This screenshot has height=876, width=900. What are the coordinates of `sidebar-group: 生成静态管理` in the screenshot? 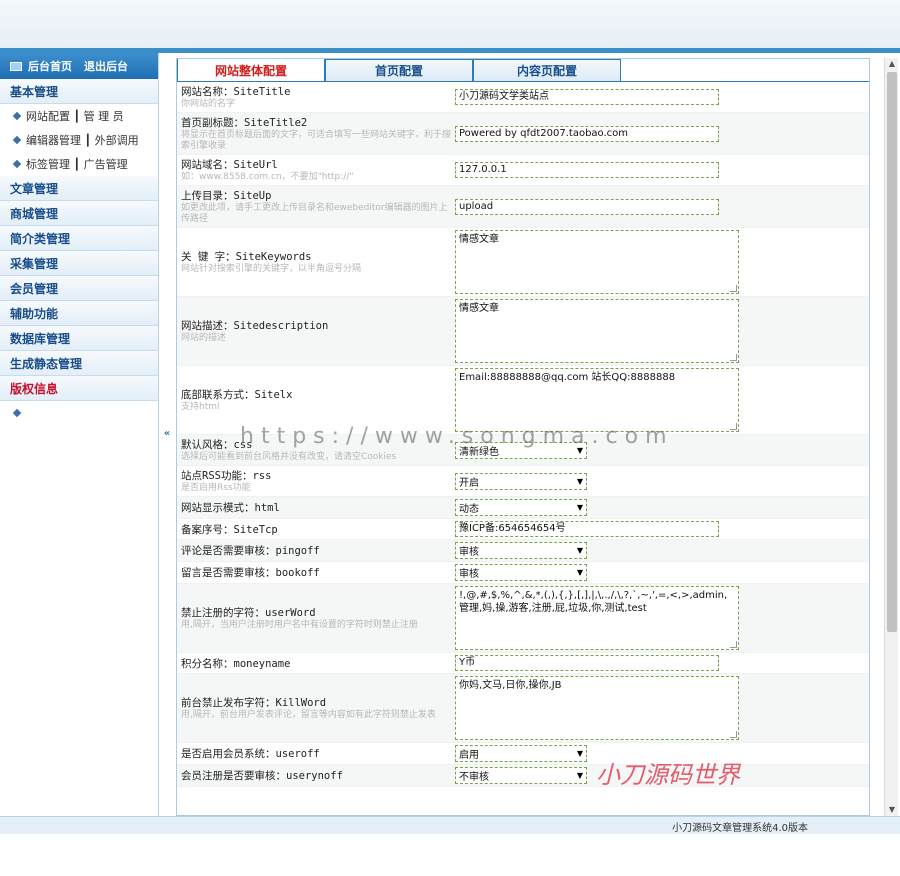 It's located at (79, 363).